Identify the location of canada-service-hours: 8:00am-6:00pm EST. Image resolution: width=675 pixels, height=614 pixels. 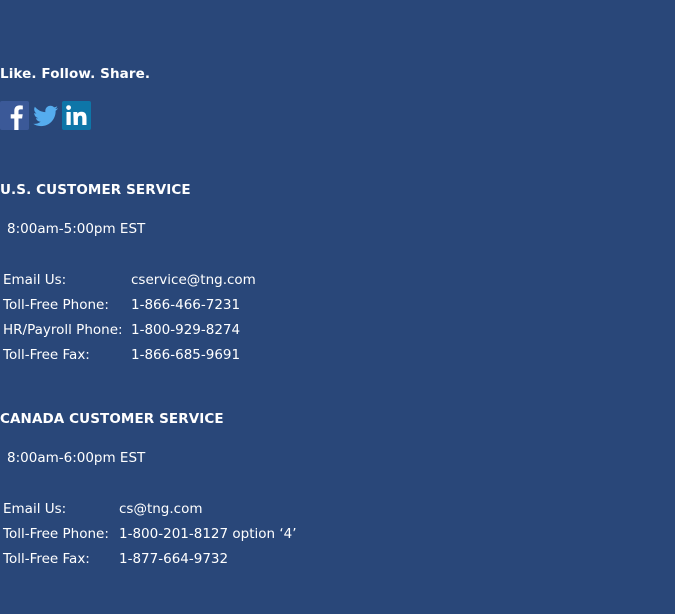
(76, 458).